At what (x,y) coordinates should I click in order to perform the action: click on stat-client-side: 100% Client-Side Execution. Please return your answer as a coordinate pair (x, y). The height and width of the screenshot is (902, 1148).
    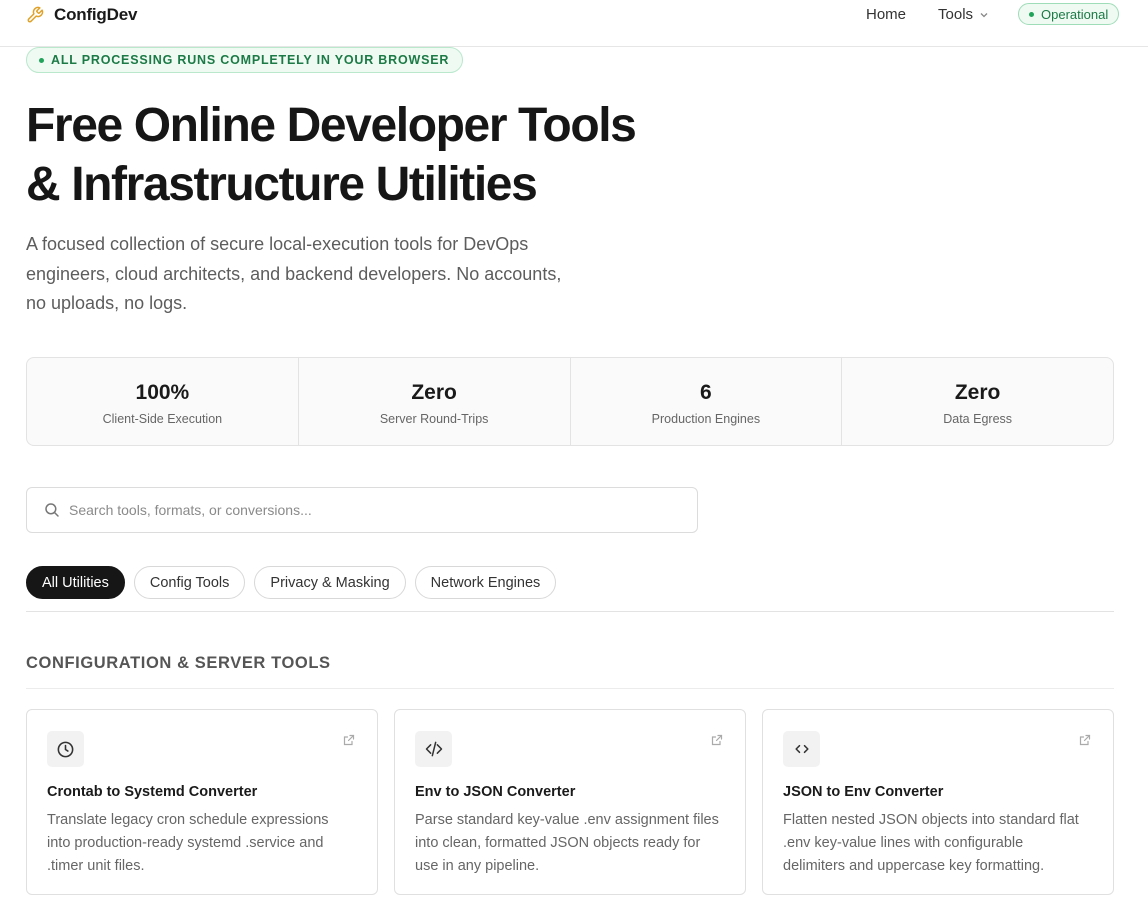
    Looking at the image, I should click on (163, 401).